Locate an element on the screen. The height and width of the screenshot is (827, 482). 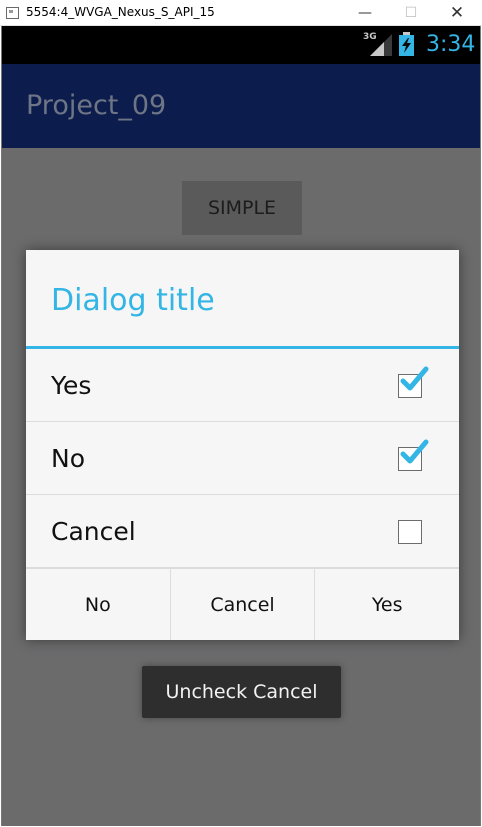
app-title: Project_09 is located at coordinates (96, 105).